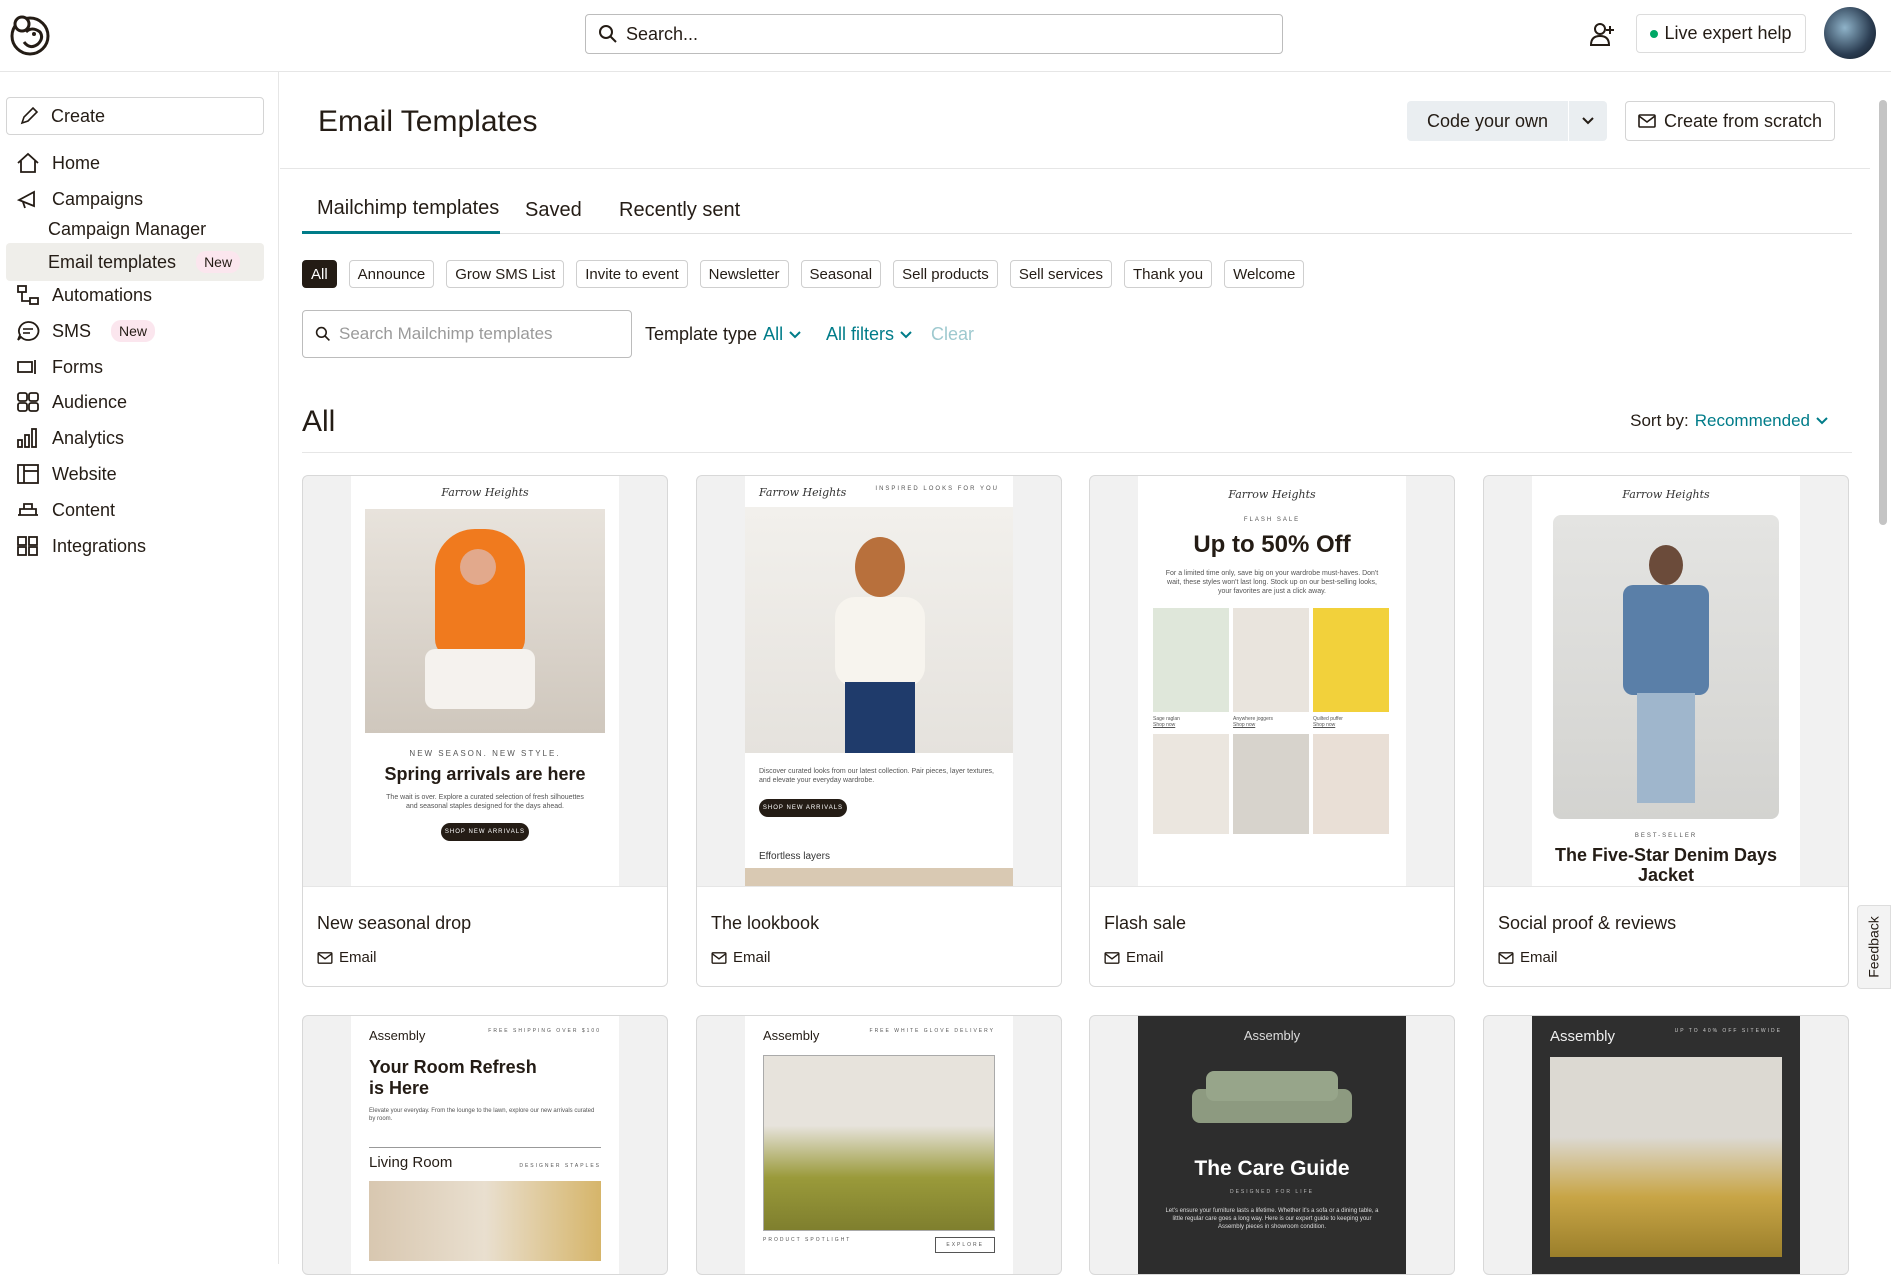 The height and width of the screenshot is (1275, 1891). Describe the element at coordinates (485, 936) in the screenshot. I see `card-info: New seasonal drop Email` at that location.